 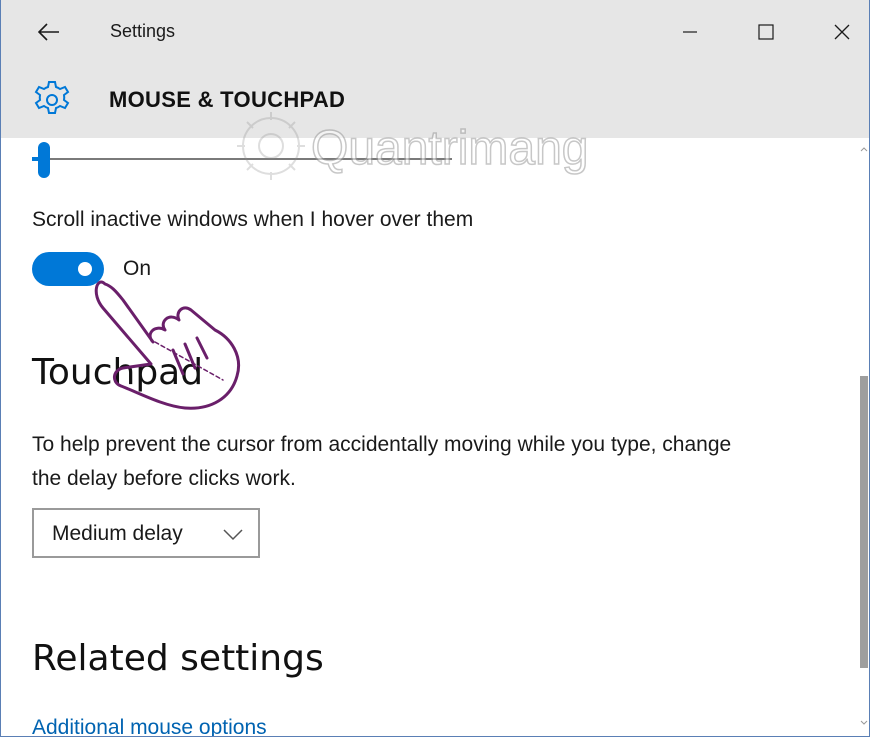 I want to click on gear-icon, so click(x=52, y=97).